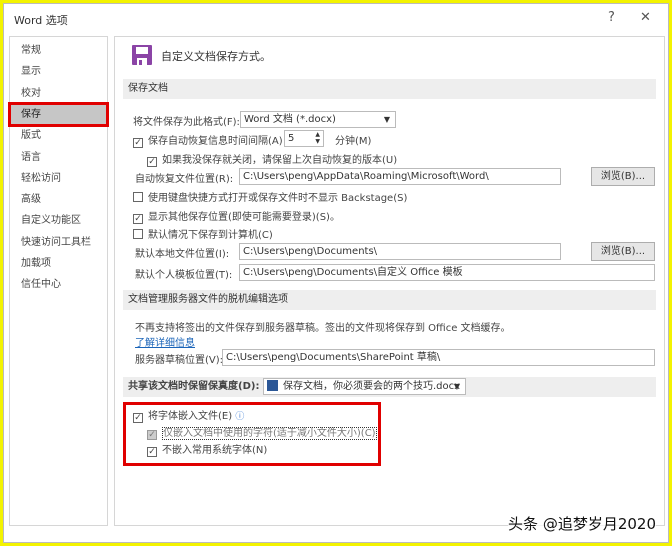  Describe the element at coordinates (165, 341) in the screenshot. I see `learn-more-link: 了解详细信息` at that location.